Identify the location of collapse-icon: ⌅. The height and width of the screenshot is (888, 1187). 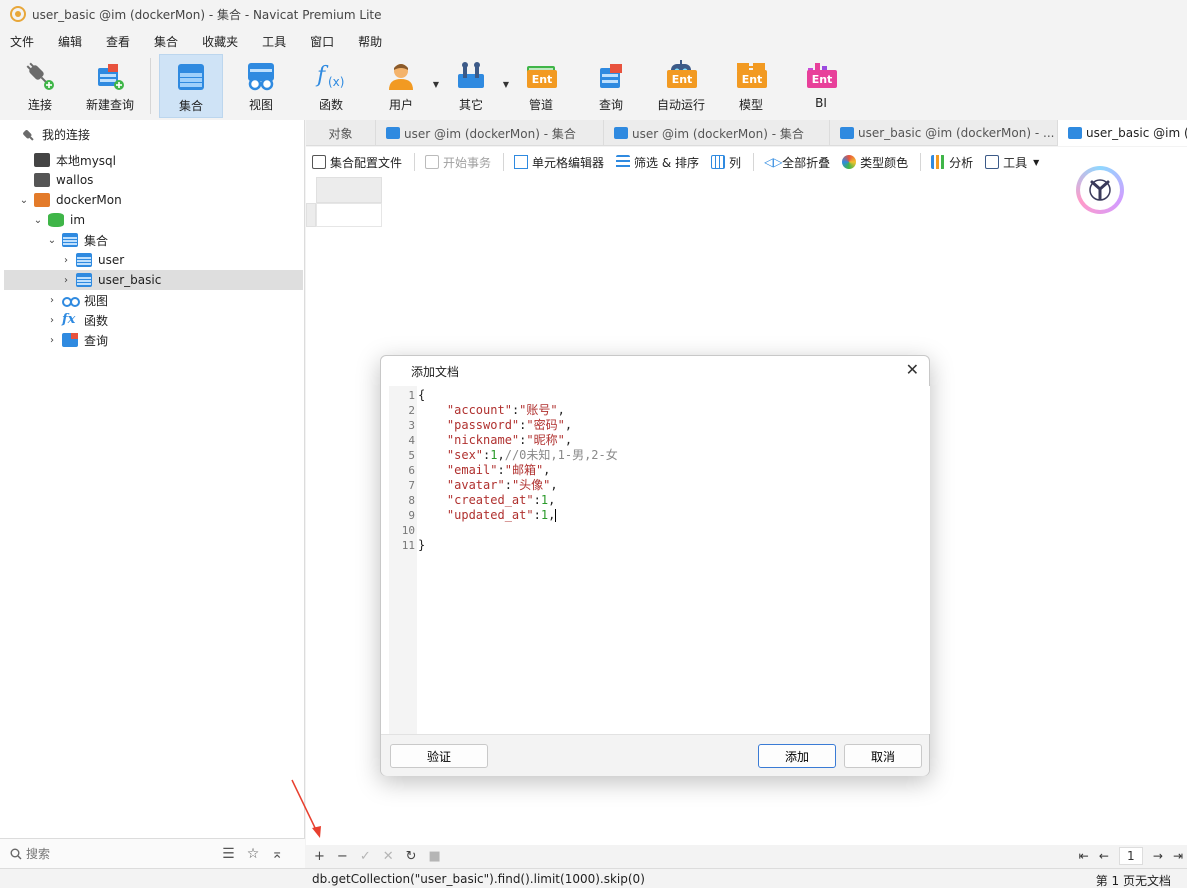
(277, 854).